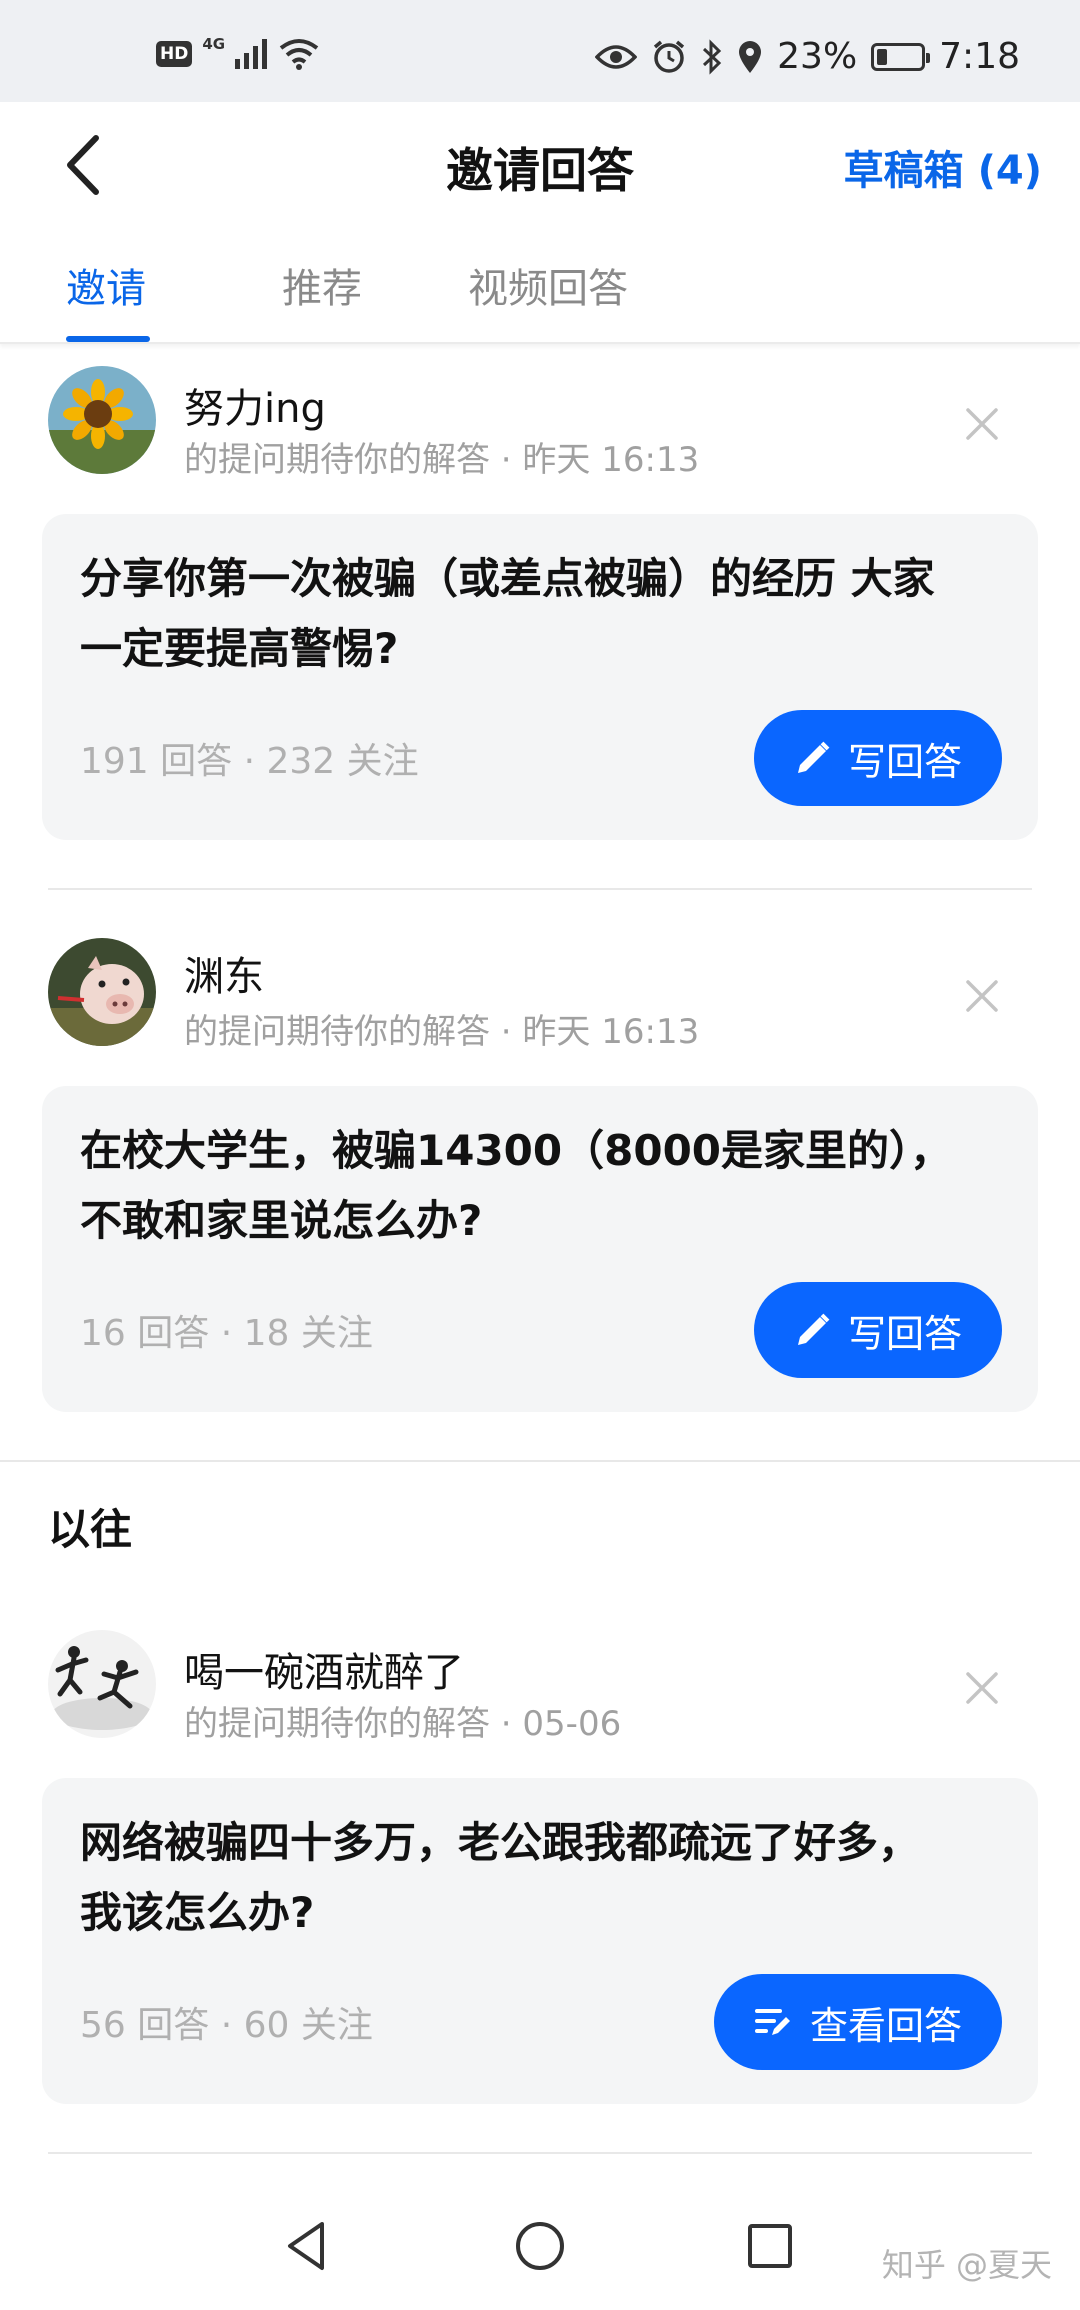 The height and width of the screenshot is (2310, 1080). Describe the element at coordinates (299, 54) in the screenshot. I see `wifi-icon` at that location.